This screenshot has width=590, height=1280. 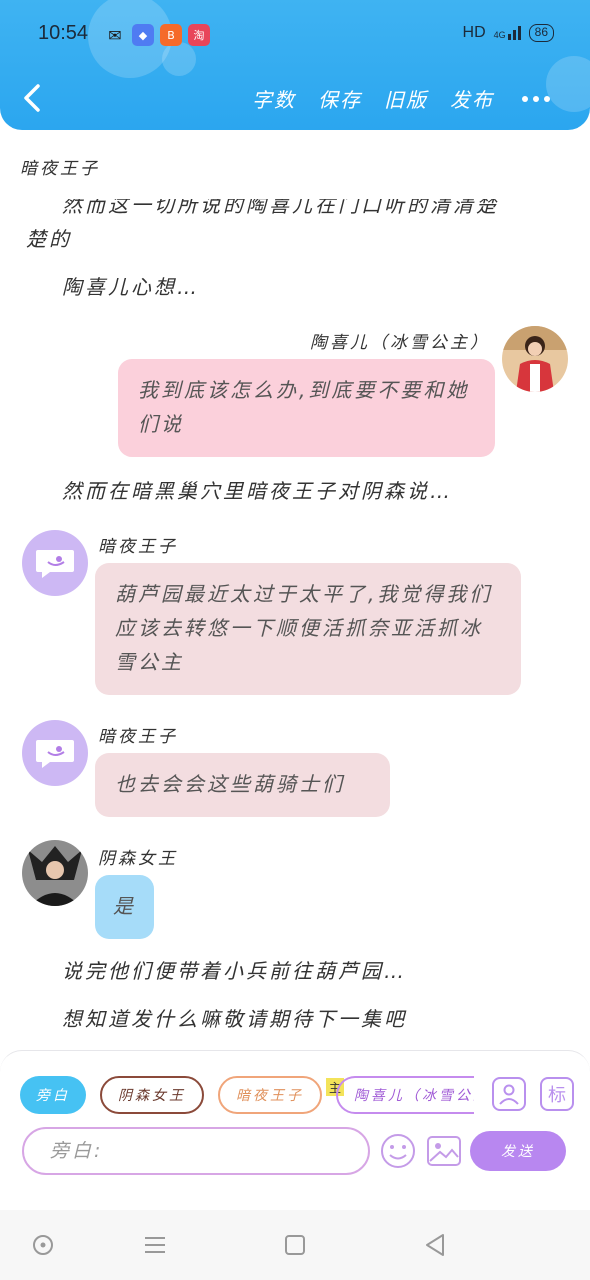 I want to click on signal-icon: 4G, so click(x=507, y=33).